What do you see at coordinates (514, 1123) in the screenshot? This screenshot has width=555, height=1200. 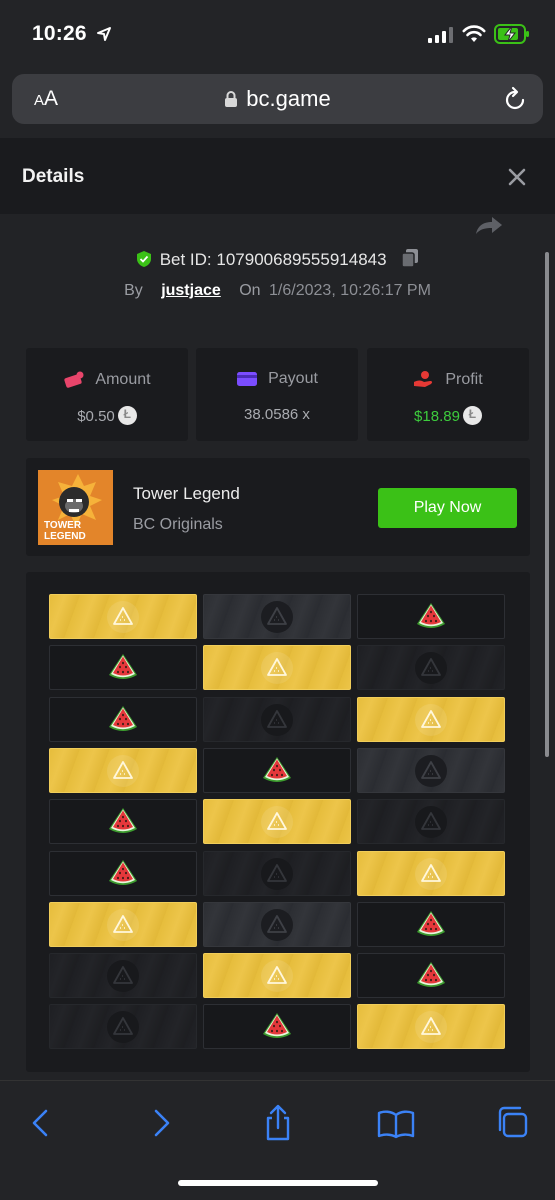 I see `tabs-icon` at bounding box center [514, 1123].